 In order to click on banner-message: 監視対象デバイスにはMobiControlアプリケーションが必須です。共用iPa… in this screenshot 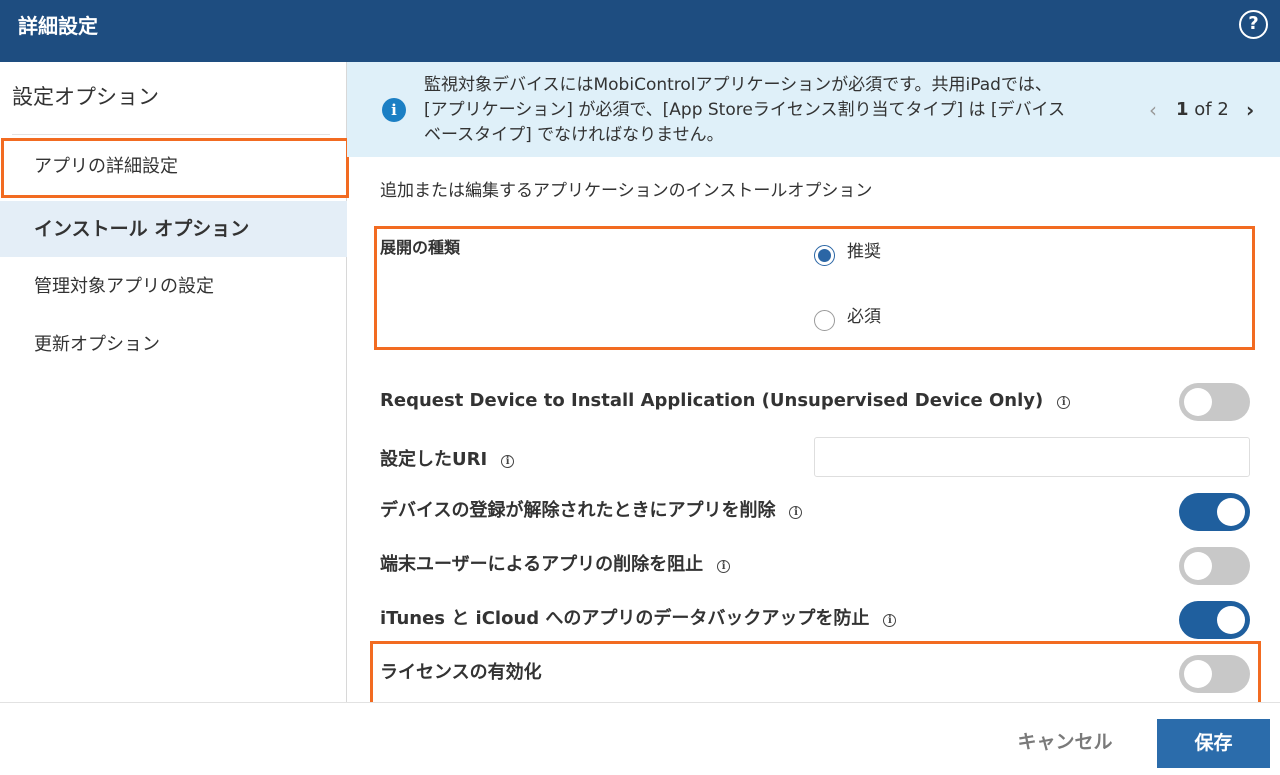, I will do `click(788, 110)`.